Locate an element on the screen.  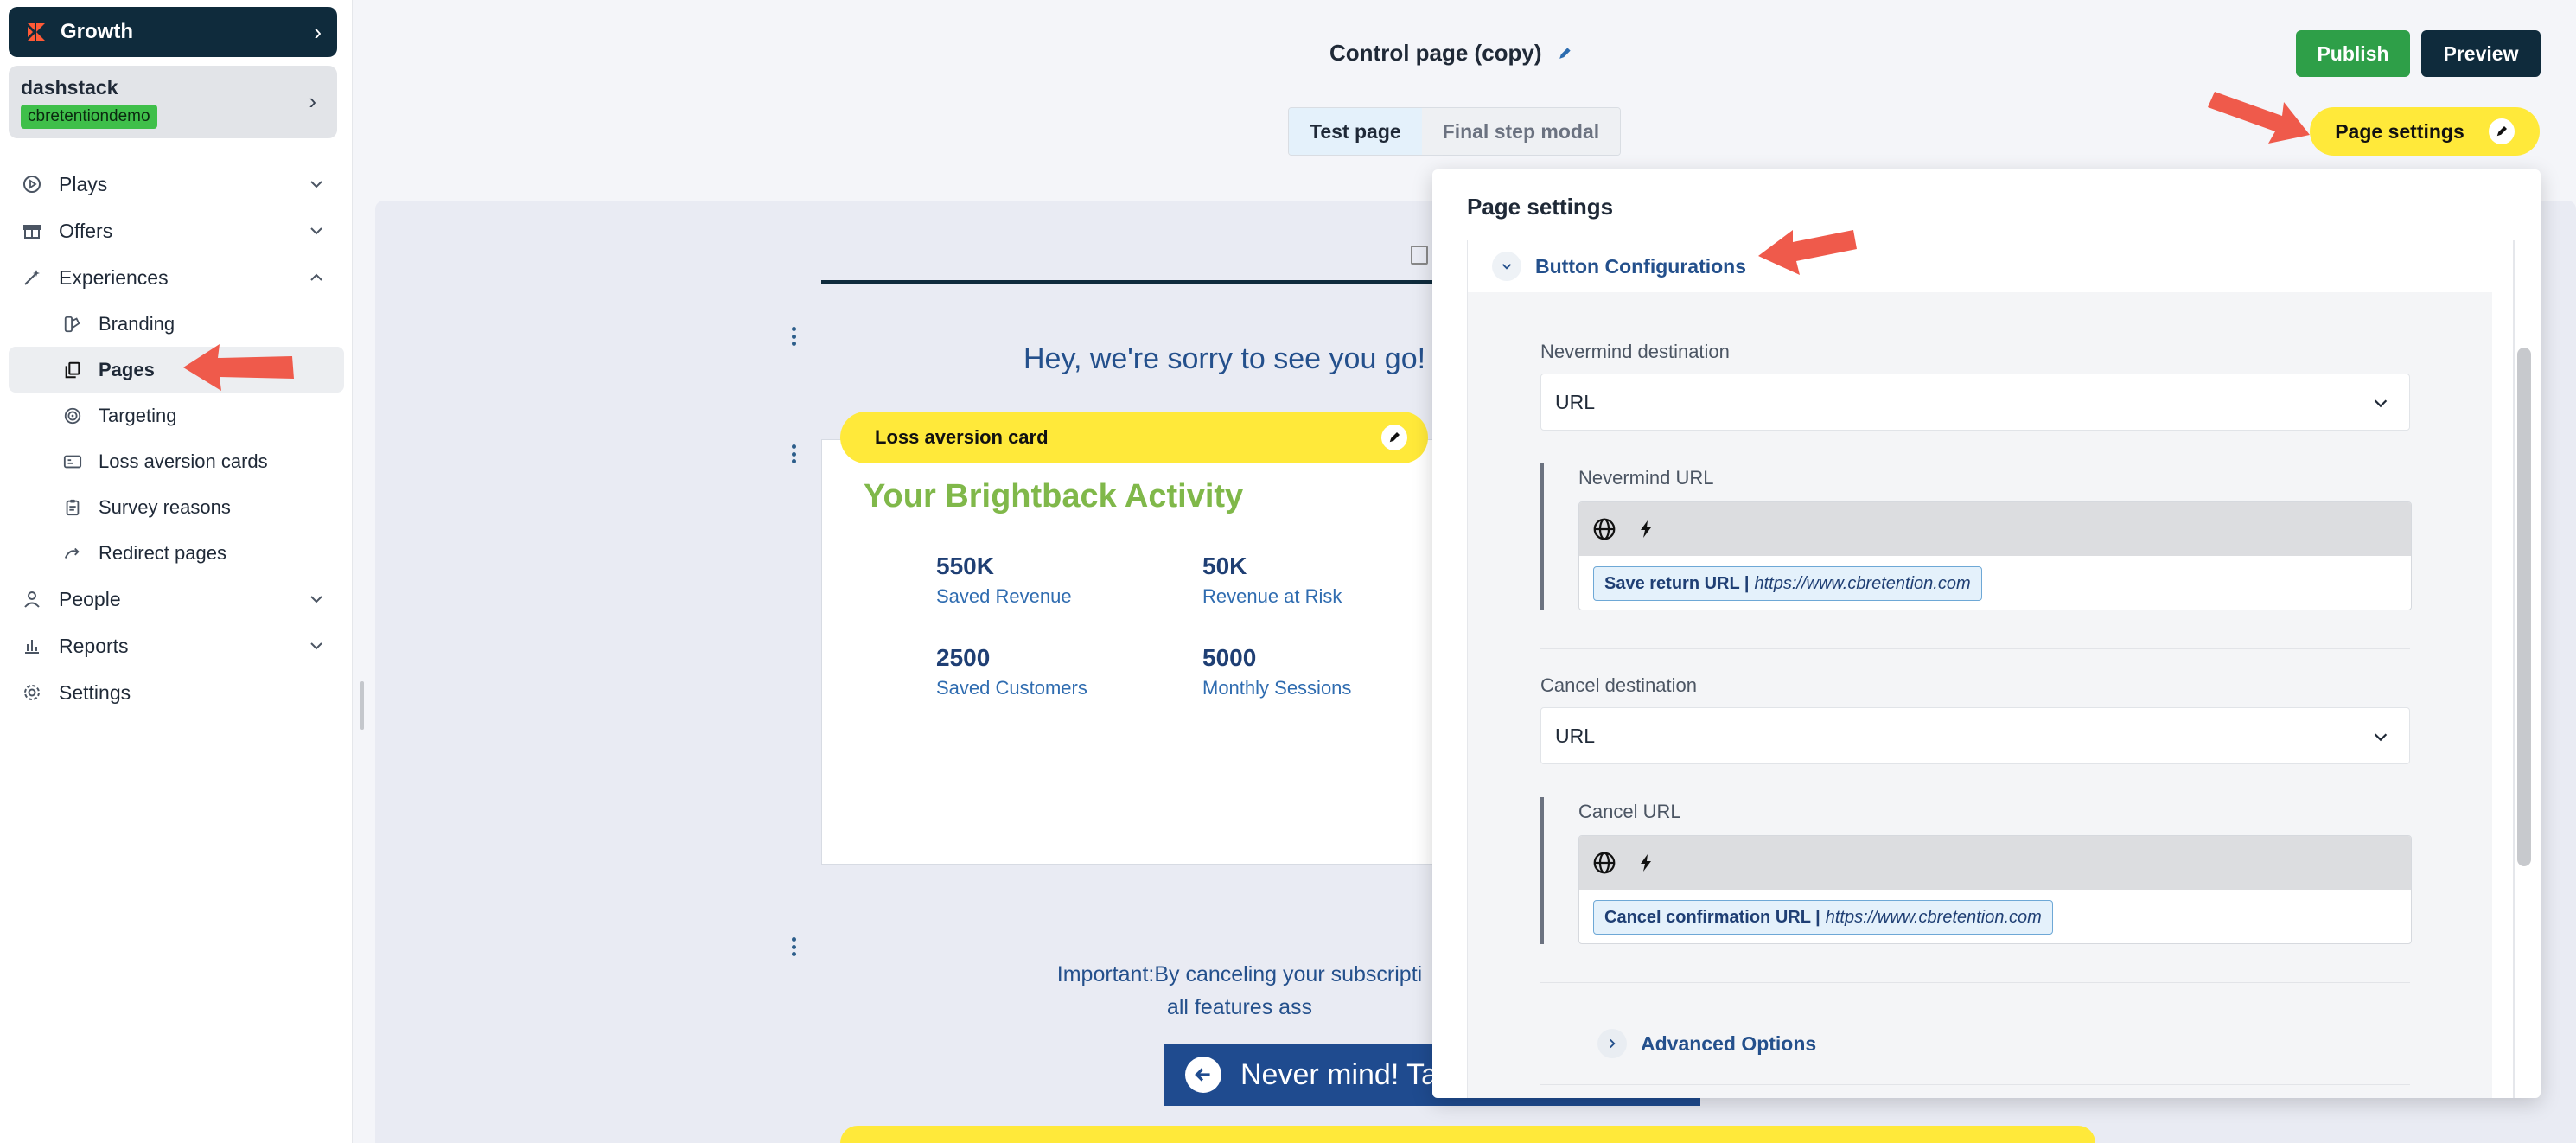
cancel-button-bar is located at coordinates (1467, 1134).